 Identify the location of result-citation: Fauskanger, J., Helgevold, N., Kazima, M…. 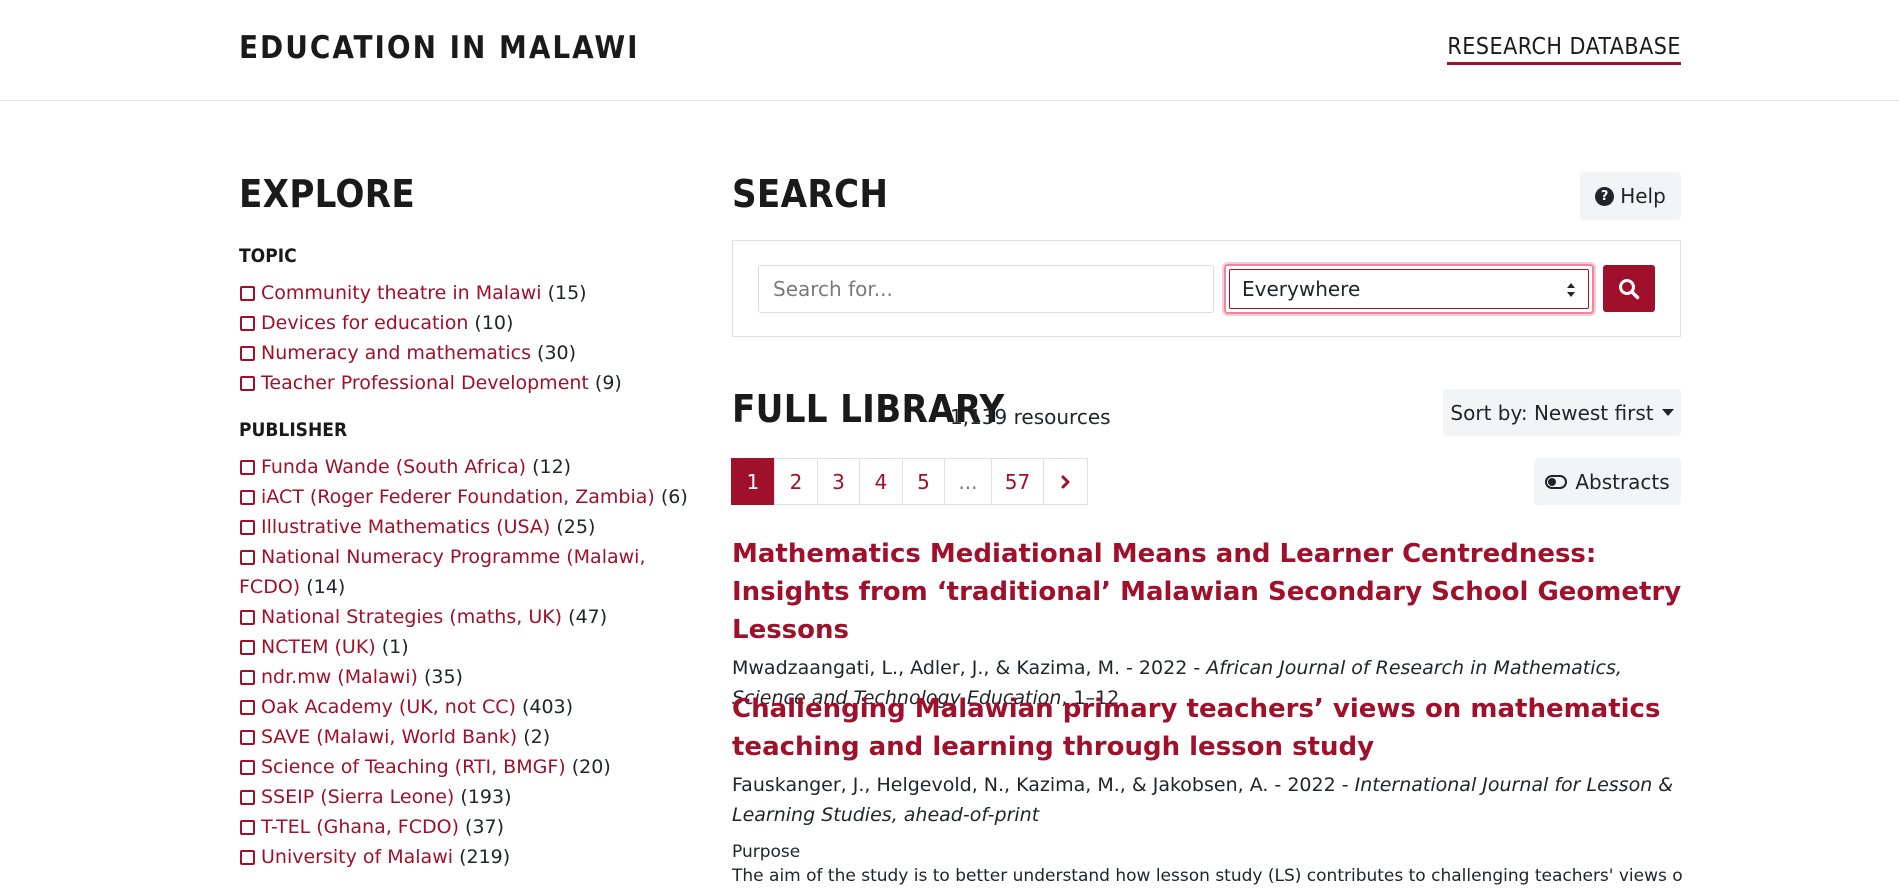
(1207, 800).